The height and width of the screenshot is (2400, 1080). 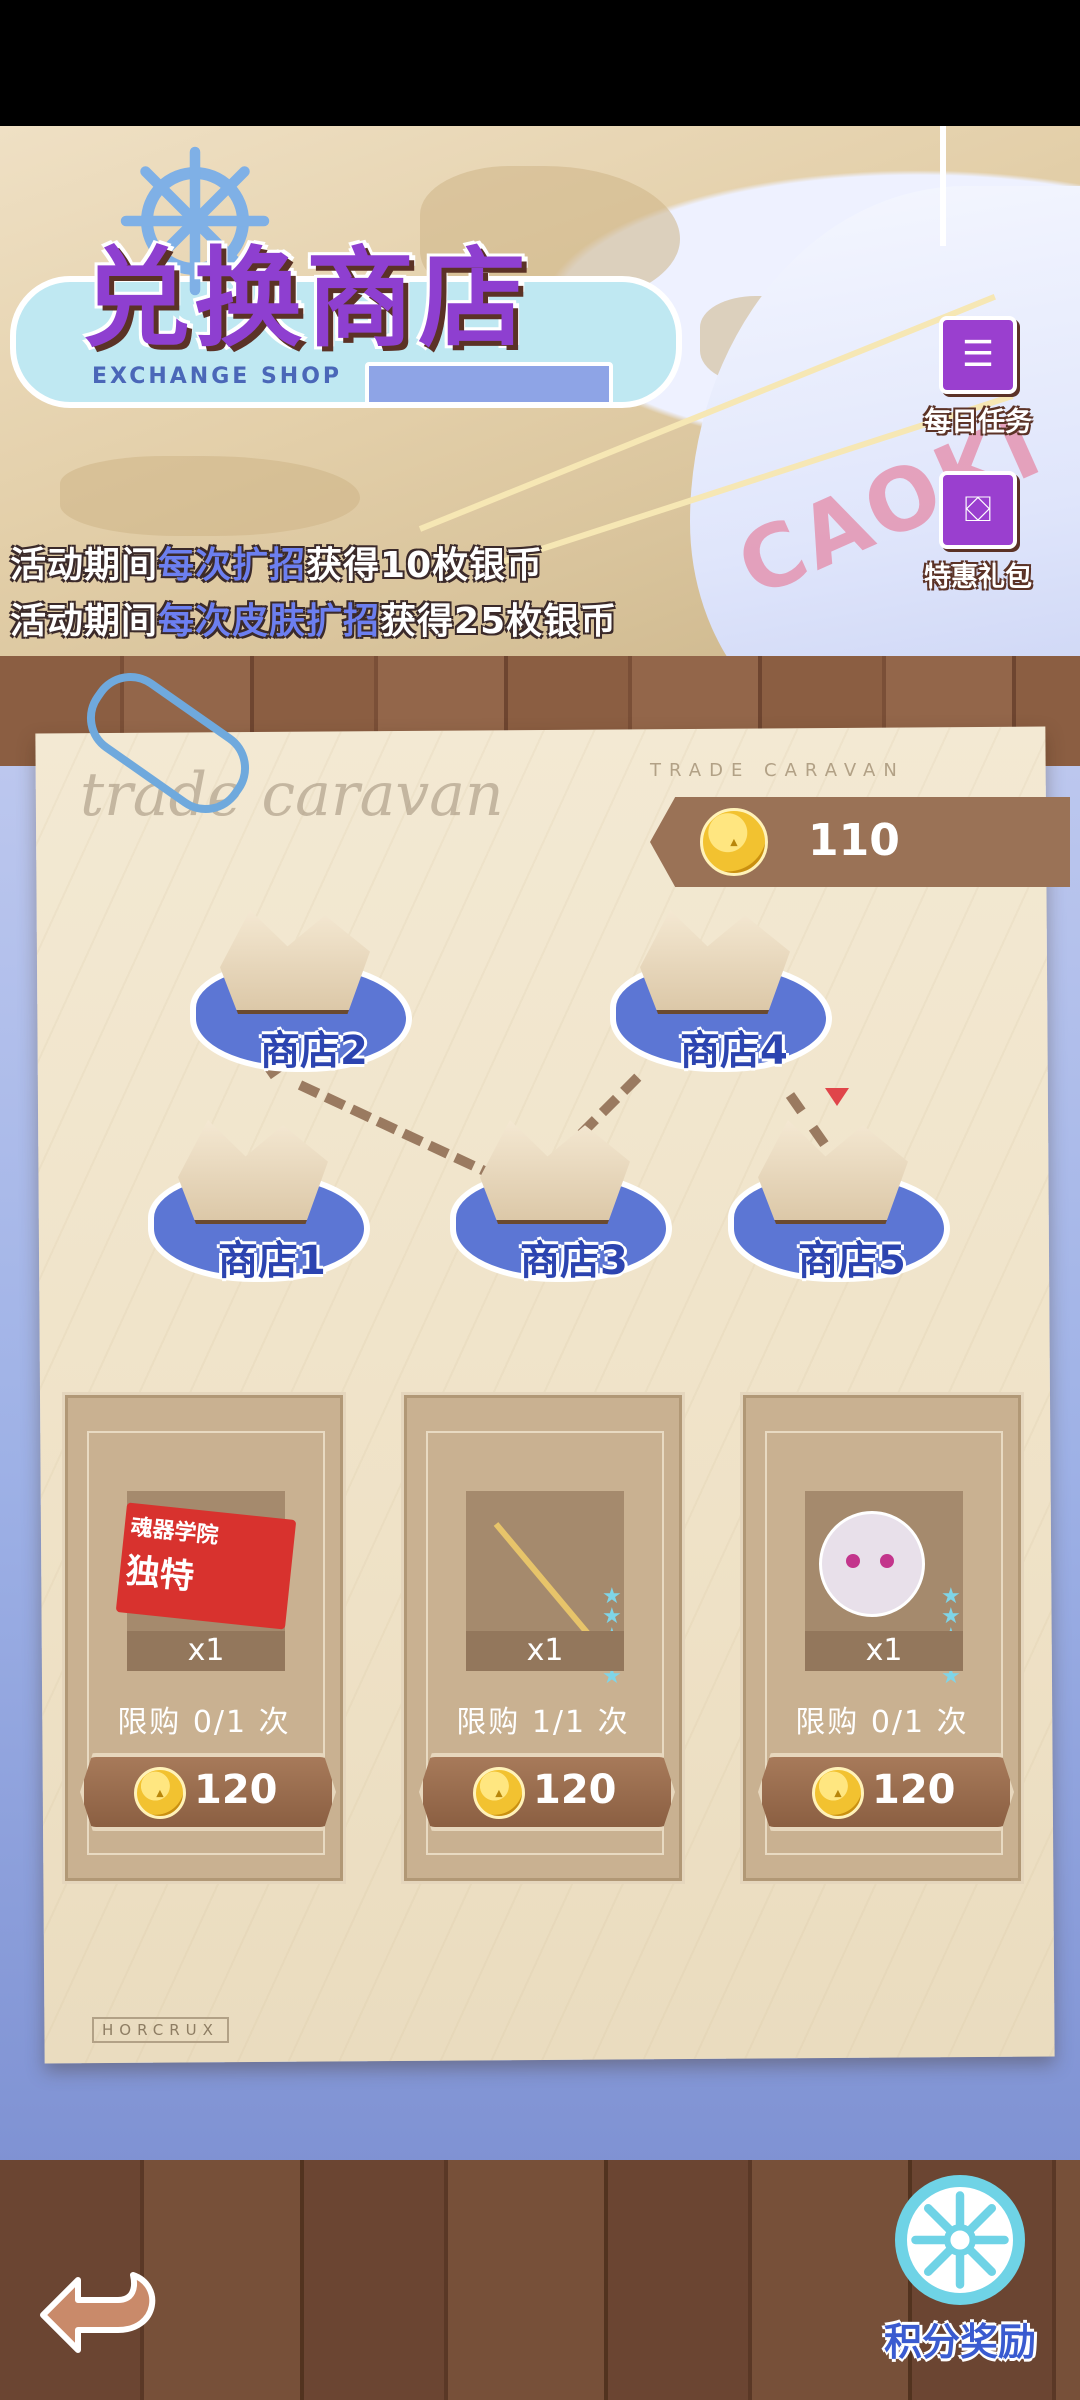 I want to click on title-ribbon, so click(x=489, y=384).